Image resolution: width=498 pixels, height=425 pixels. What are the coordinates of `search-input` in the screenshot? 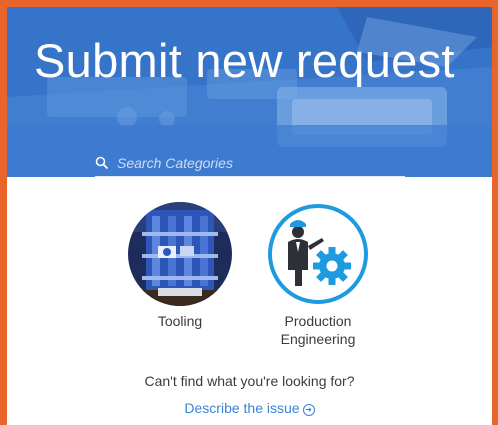 It's located at (257, 163).